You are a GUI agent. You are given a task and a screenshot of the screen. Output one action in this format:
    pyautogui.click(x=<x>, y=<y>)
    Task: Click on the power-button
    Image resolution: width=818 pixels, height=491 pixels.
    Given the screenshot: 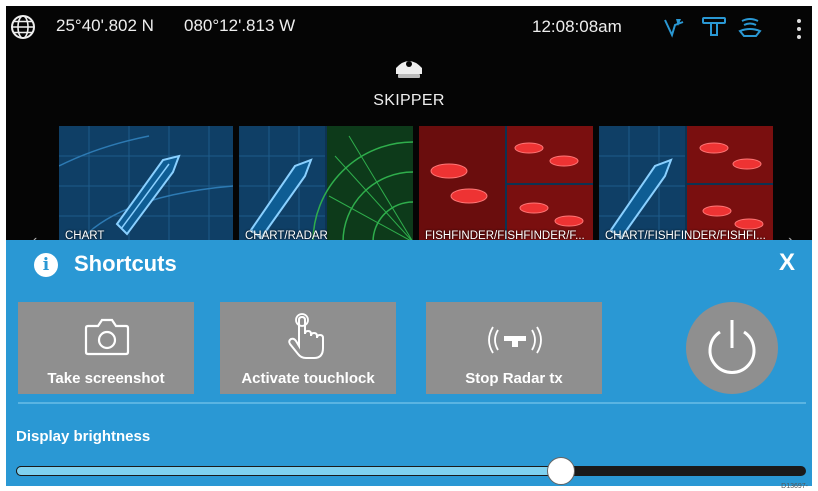 What is the action you would take?
    pyautogui.click(x=732, y=348)
    